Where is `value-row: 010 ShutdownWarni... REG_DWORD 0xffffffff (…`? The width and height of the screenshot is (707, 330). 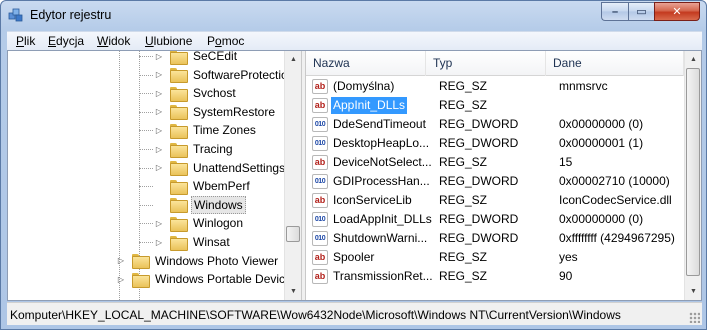 value-row: 010 ShutdownWarni... REG_DWORD 0xffffffff (… is located at coordinates (495, 238).